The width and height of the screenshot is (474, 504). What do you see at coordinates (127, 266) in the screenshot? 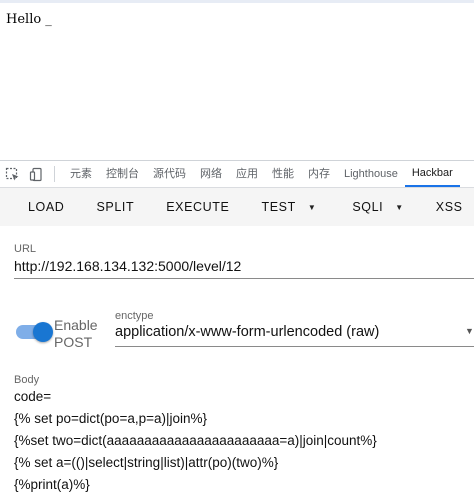
I see `url-input: http://192.168.134.132:5000/level/12` at bounding box center [127, 266].